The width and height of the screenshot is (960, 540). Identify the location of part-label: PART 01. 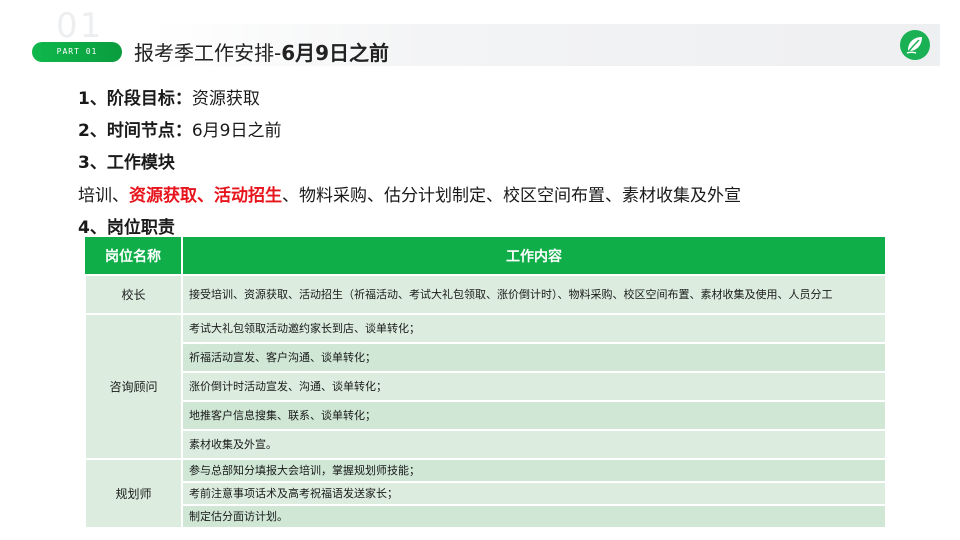
(77, 52).